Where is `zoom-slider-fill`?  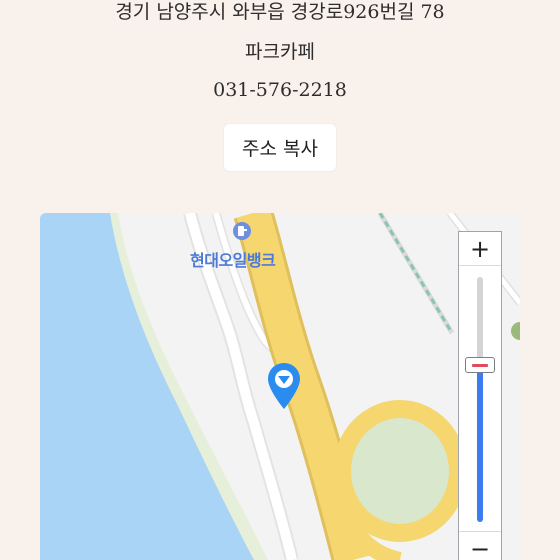 zoom-slider-fill is located at coordinates (480, 443).